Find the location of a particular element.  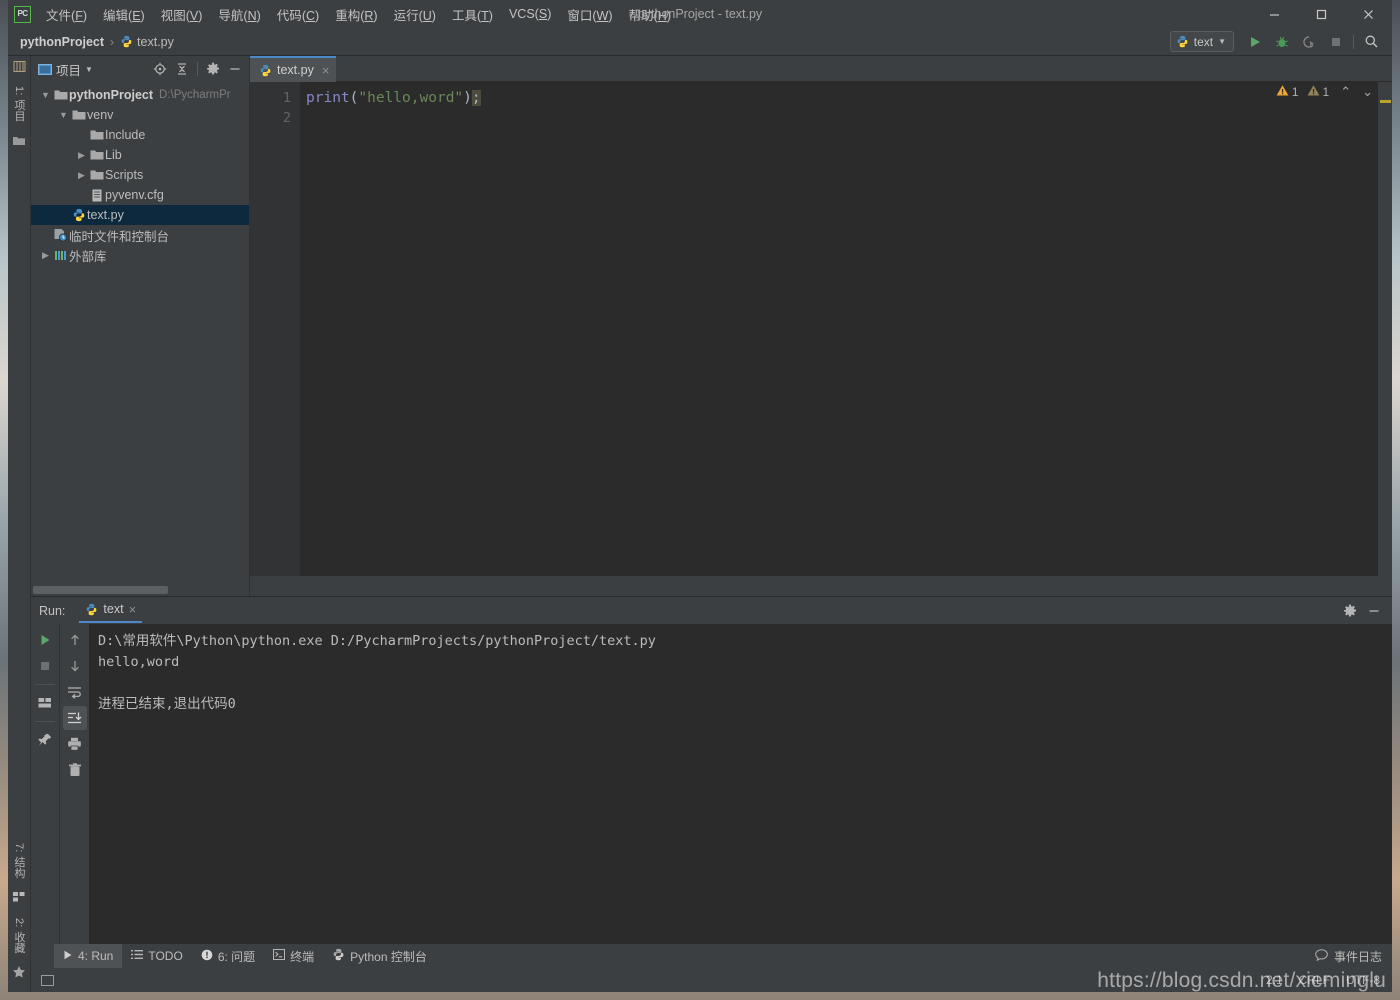

tree-row-include: Include is located at coordinates (140, 135).